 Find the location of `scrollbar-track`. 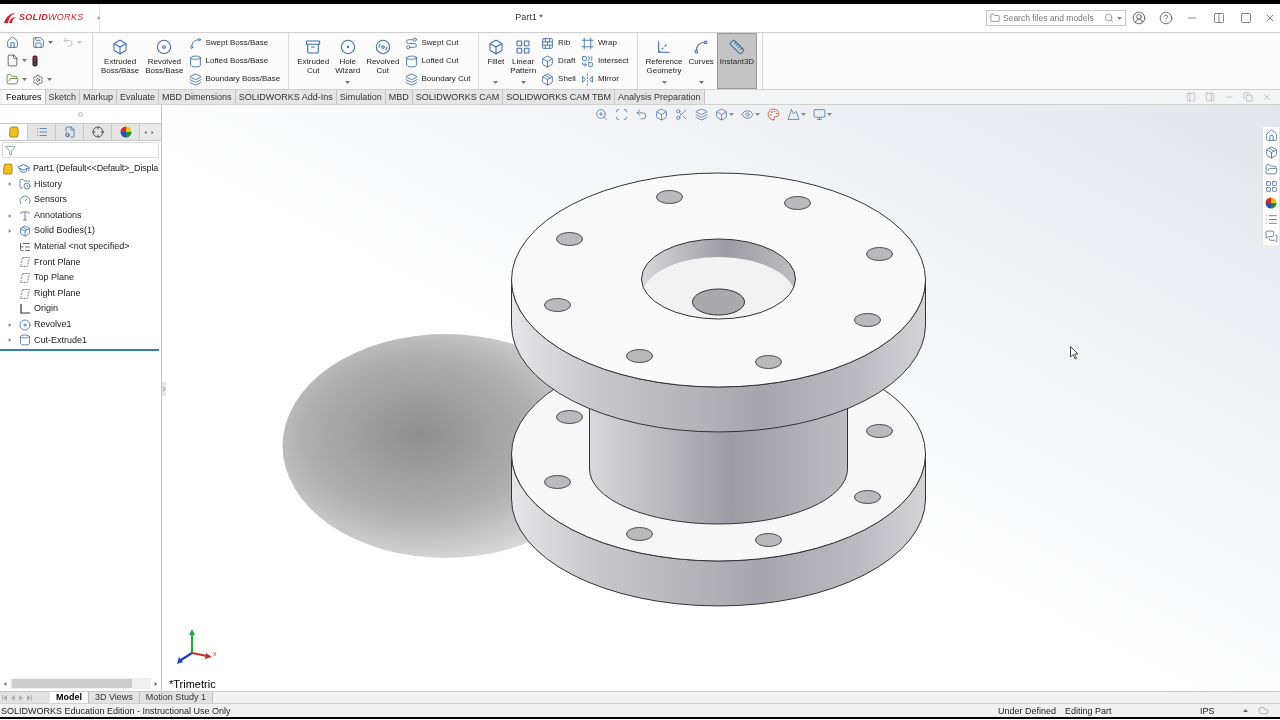

scrollbar-track is located at coordinates (80, 683).